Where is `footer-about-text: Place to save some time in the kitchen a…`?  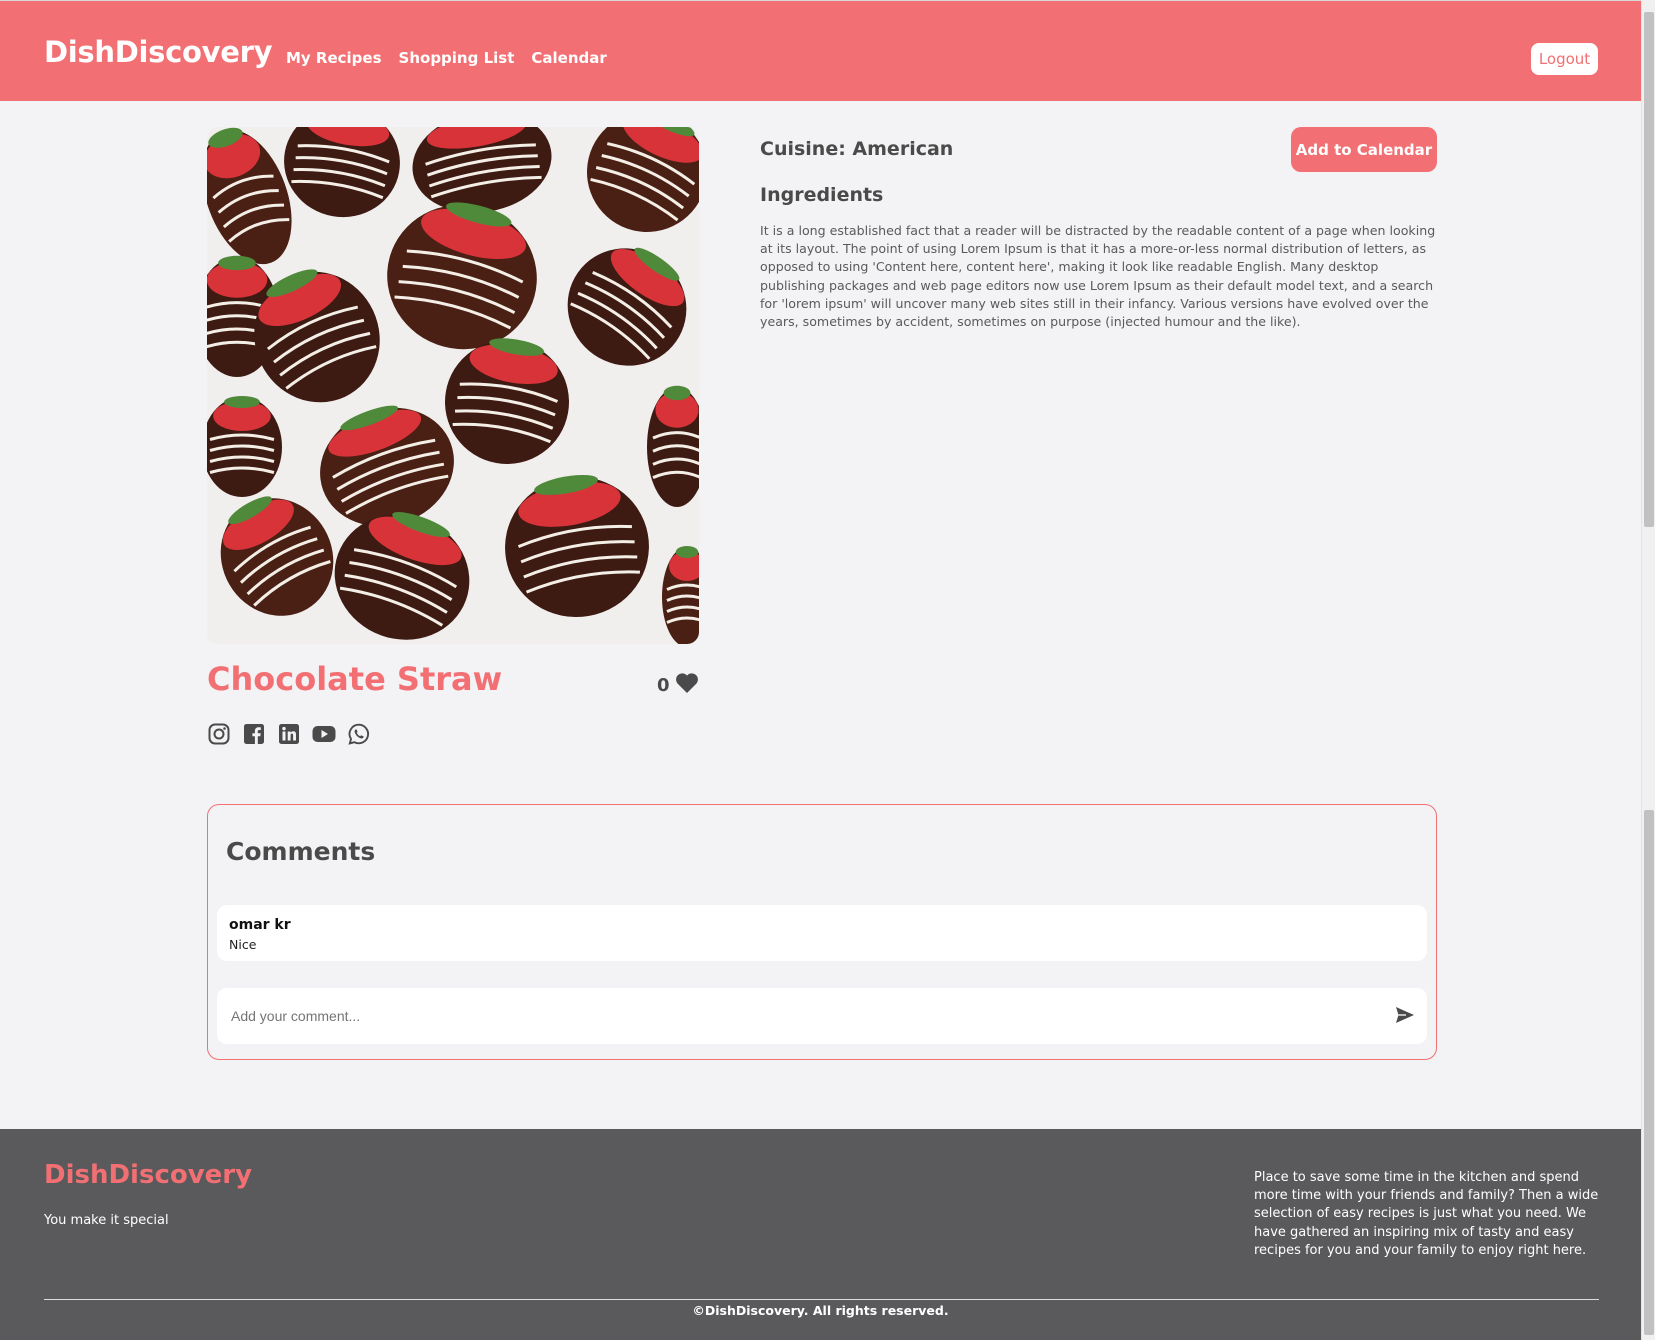
footer-about-text: Place to save some time in the kitchen a… is located at coordinates (1426, 1214).